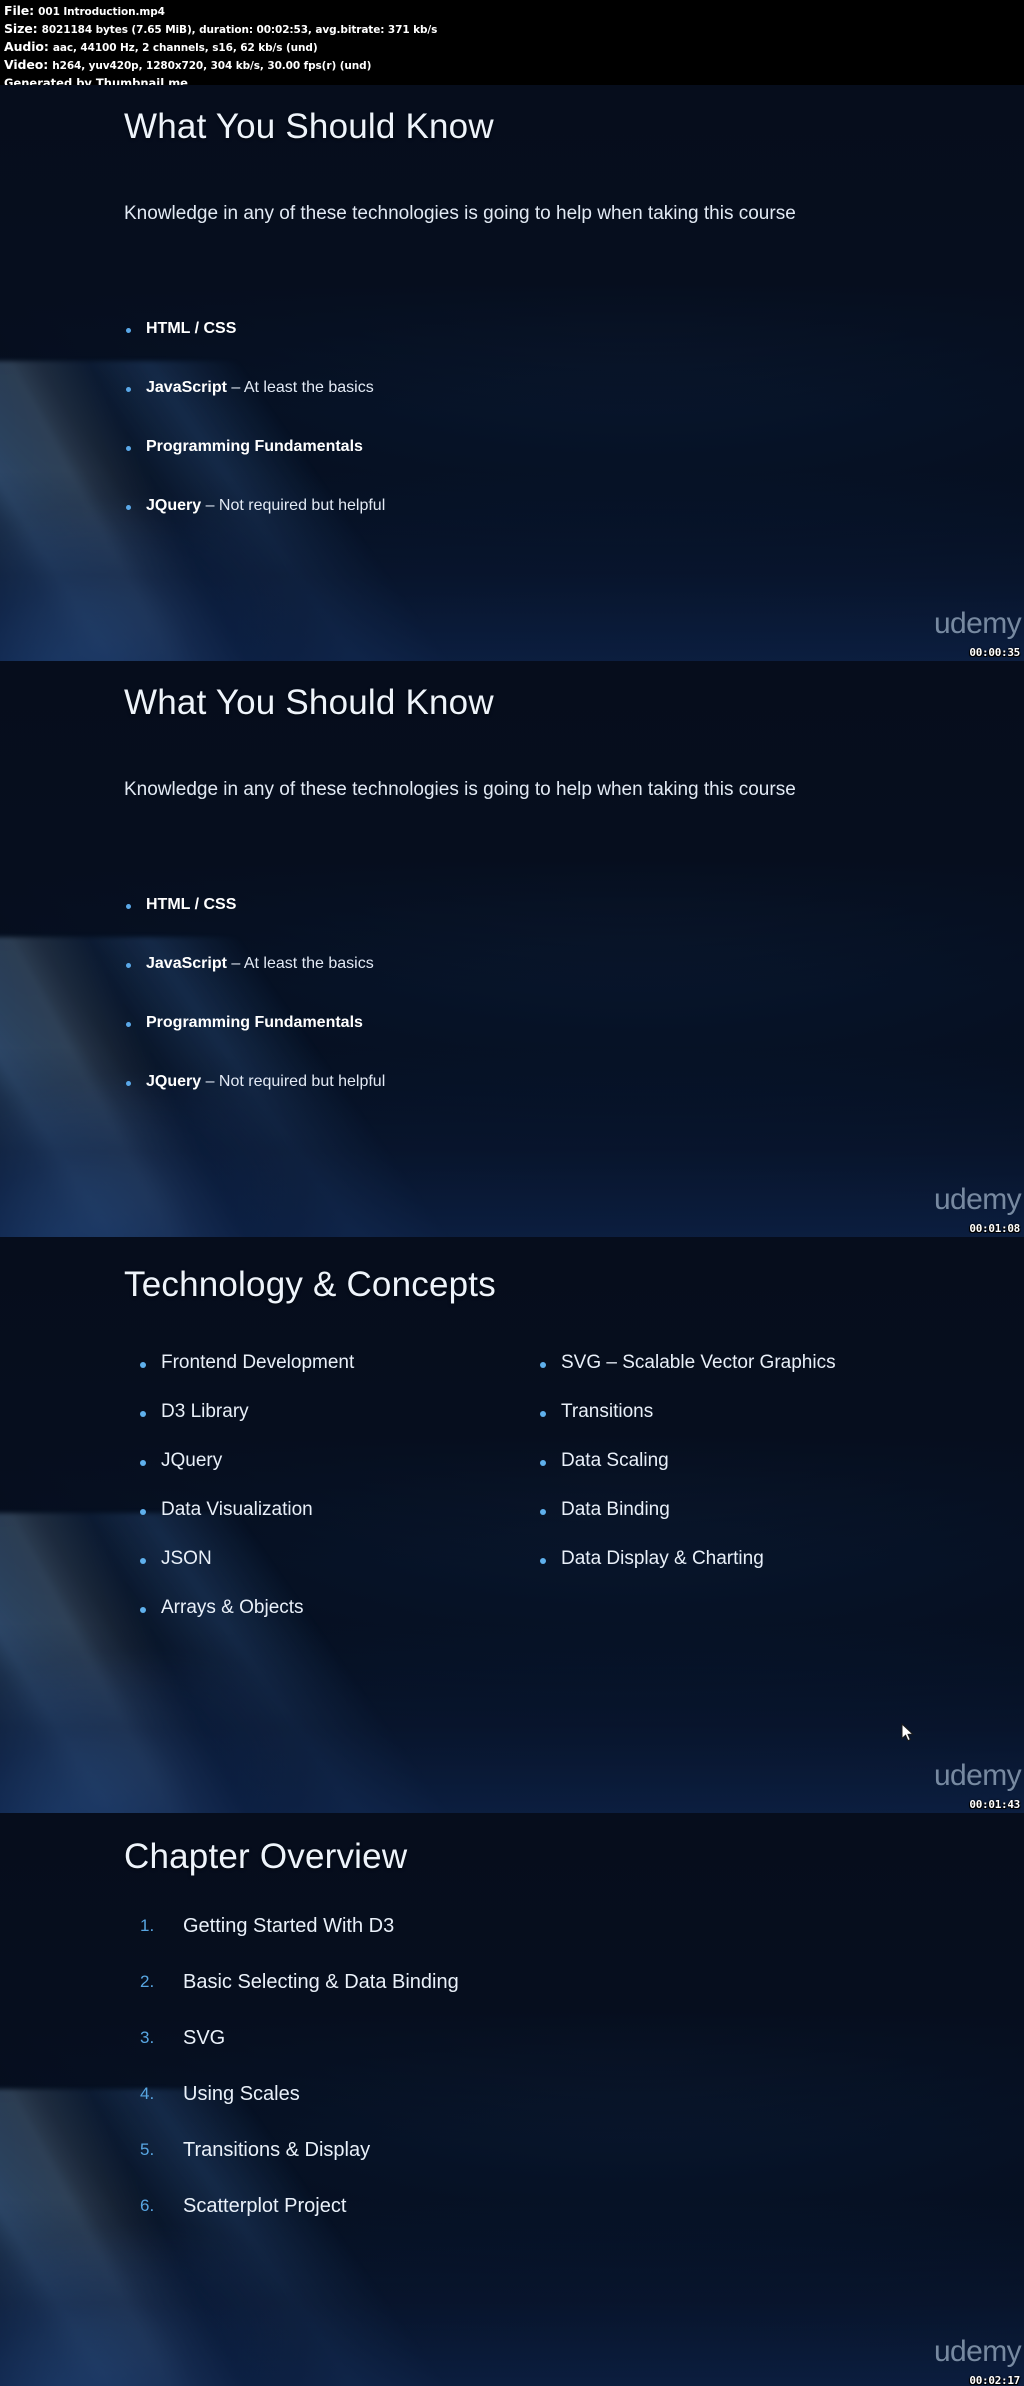 Image resolution: width=1024 pixels, height=2386 pixels. I want to click on list-item: 6. Scatterplot Project, so click(299, 2206).